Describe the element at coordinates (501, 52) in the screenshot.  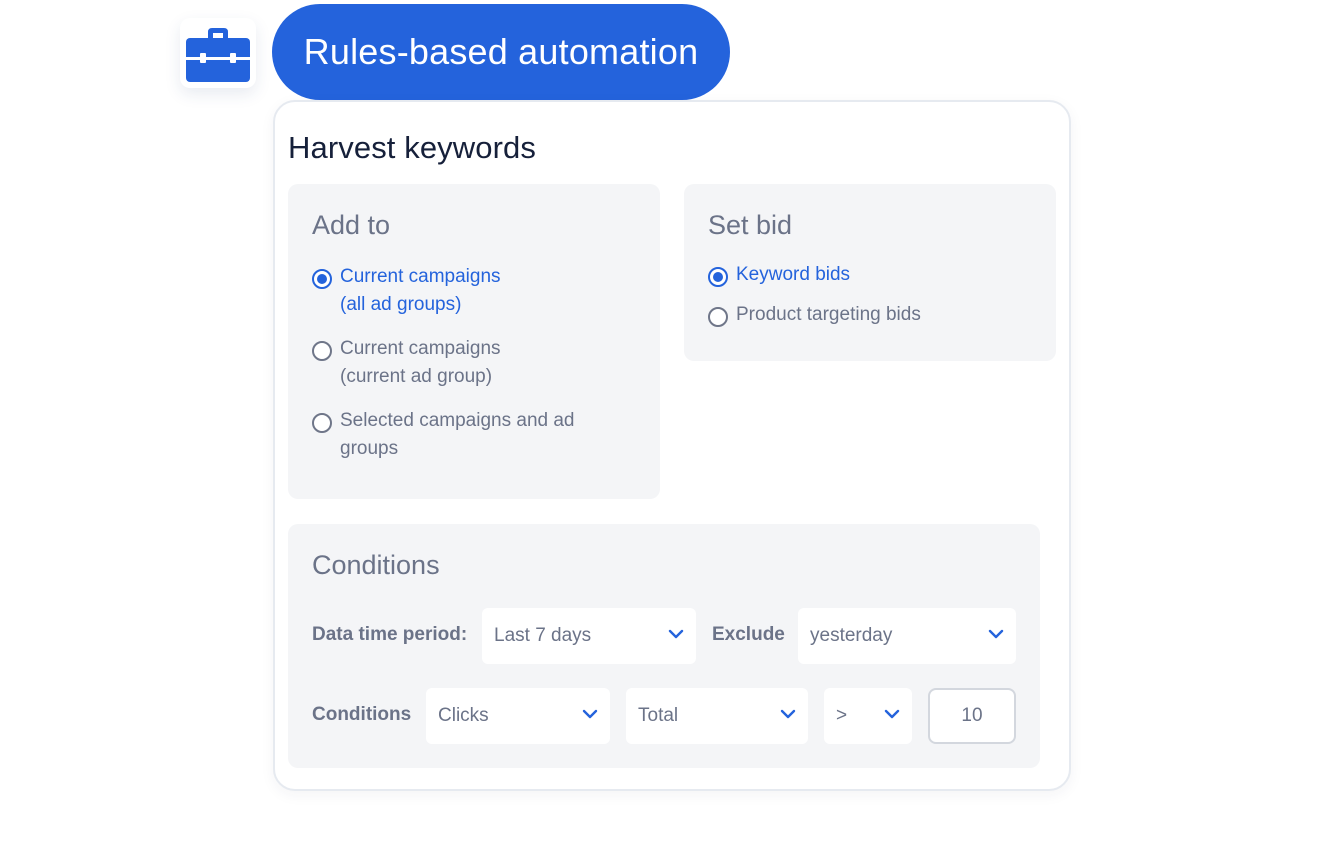
I see `page-title: Rules-based automation` at that location.